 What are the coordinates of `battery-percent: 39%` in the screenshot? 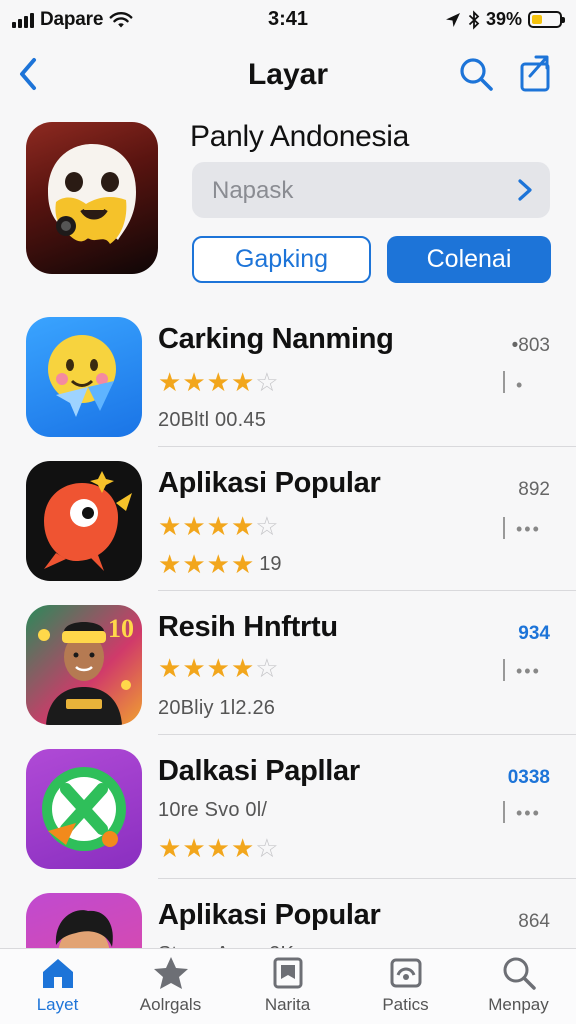 It's located at (503, 19).